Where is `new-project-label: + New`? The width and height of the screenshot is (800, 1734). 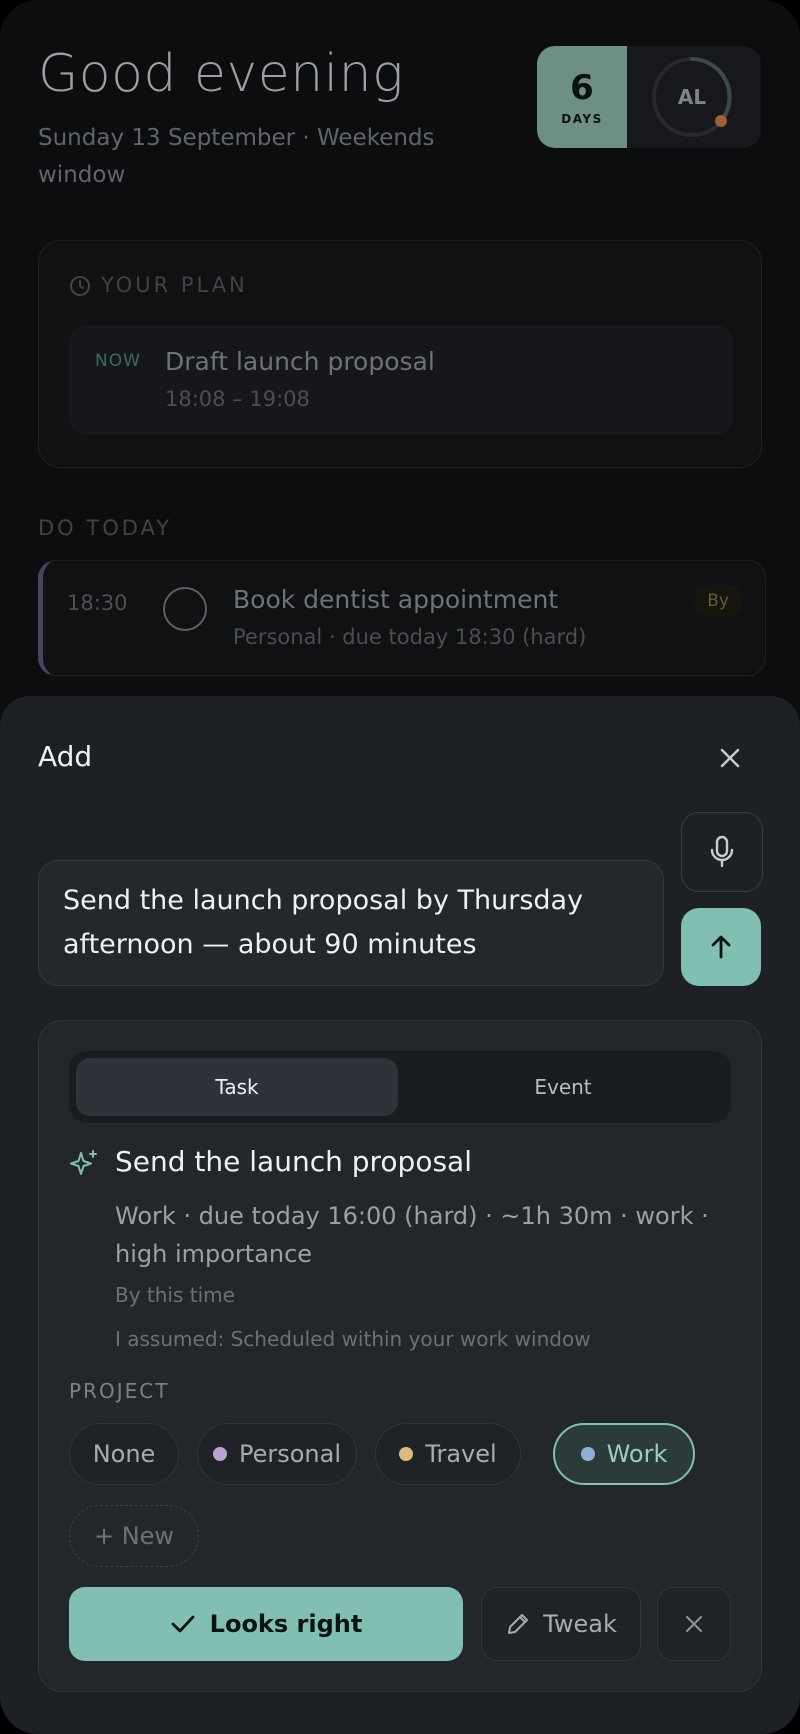 new-project-label: + New is located at coordinates (134, 1536).